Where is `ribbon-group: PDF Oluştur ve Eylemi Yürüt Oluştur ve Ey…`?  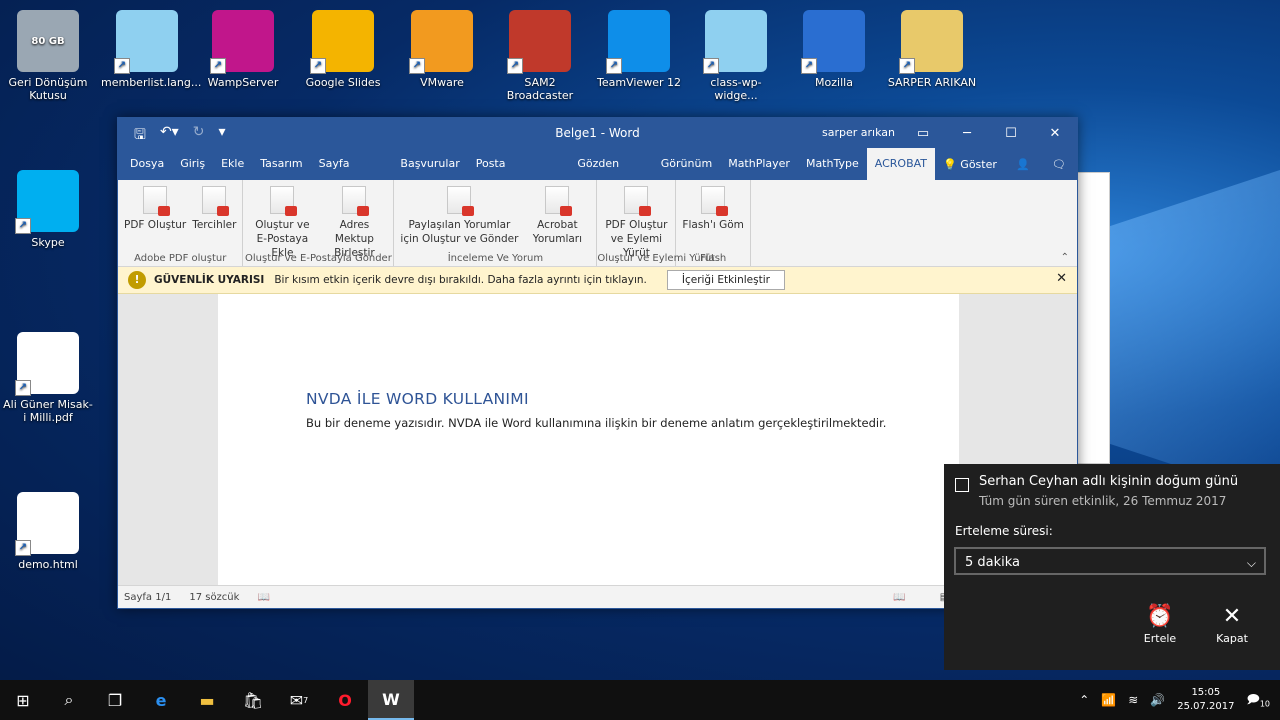 ribbon-group: PDF Oluştur ve Eylemi Yürüt Oluştur ve Ey… is located at coordinates (656, 223).